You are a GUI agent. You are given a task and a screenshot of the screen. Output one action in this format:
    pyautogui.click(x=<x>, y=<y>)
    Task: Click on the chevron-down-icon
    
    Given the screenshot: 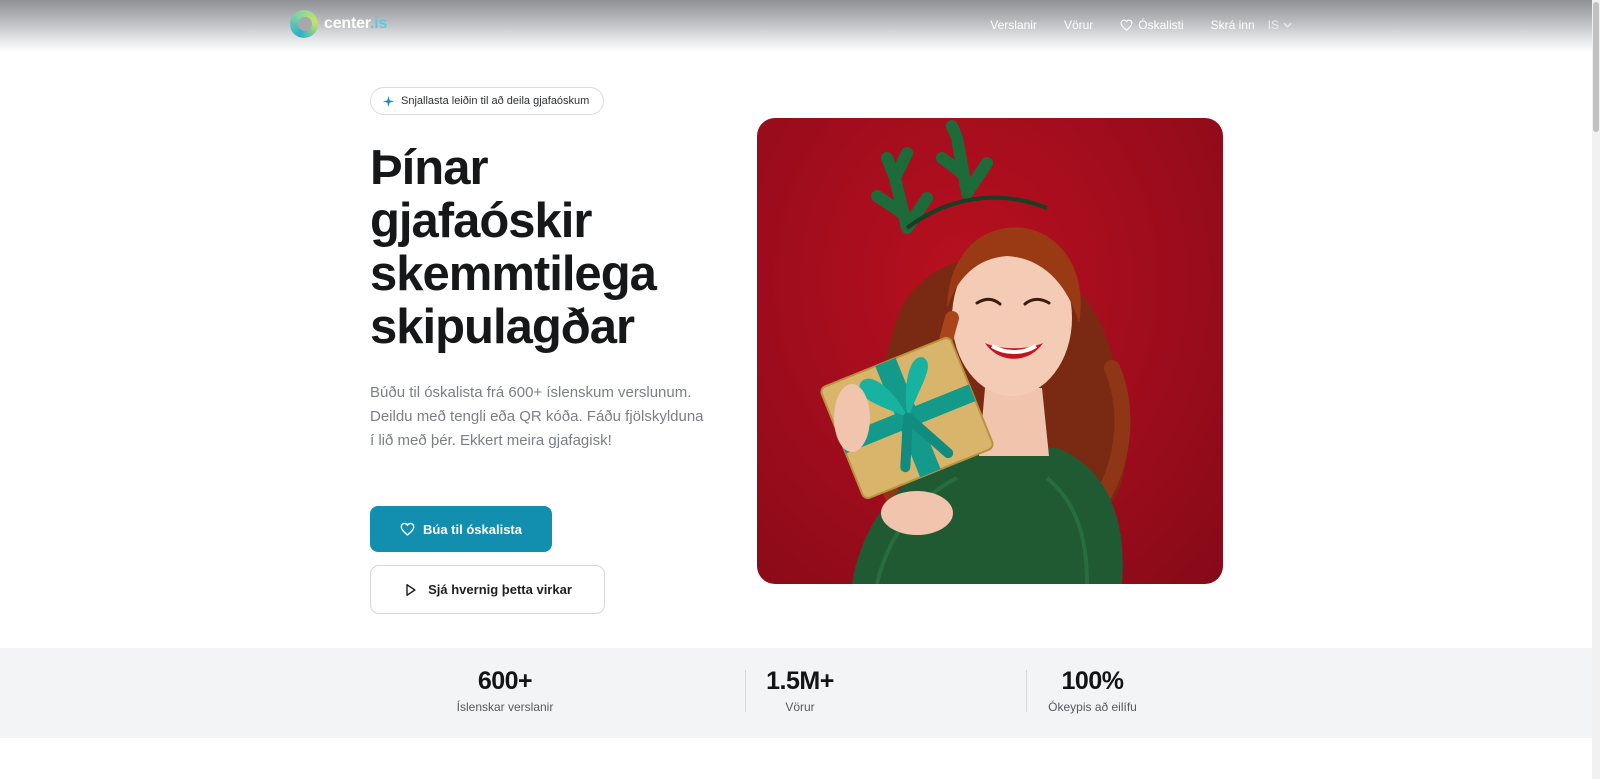 What is the action you would take?
    pyautogui.click(x=1287, y=25)
    